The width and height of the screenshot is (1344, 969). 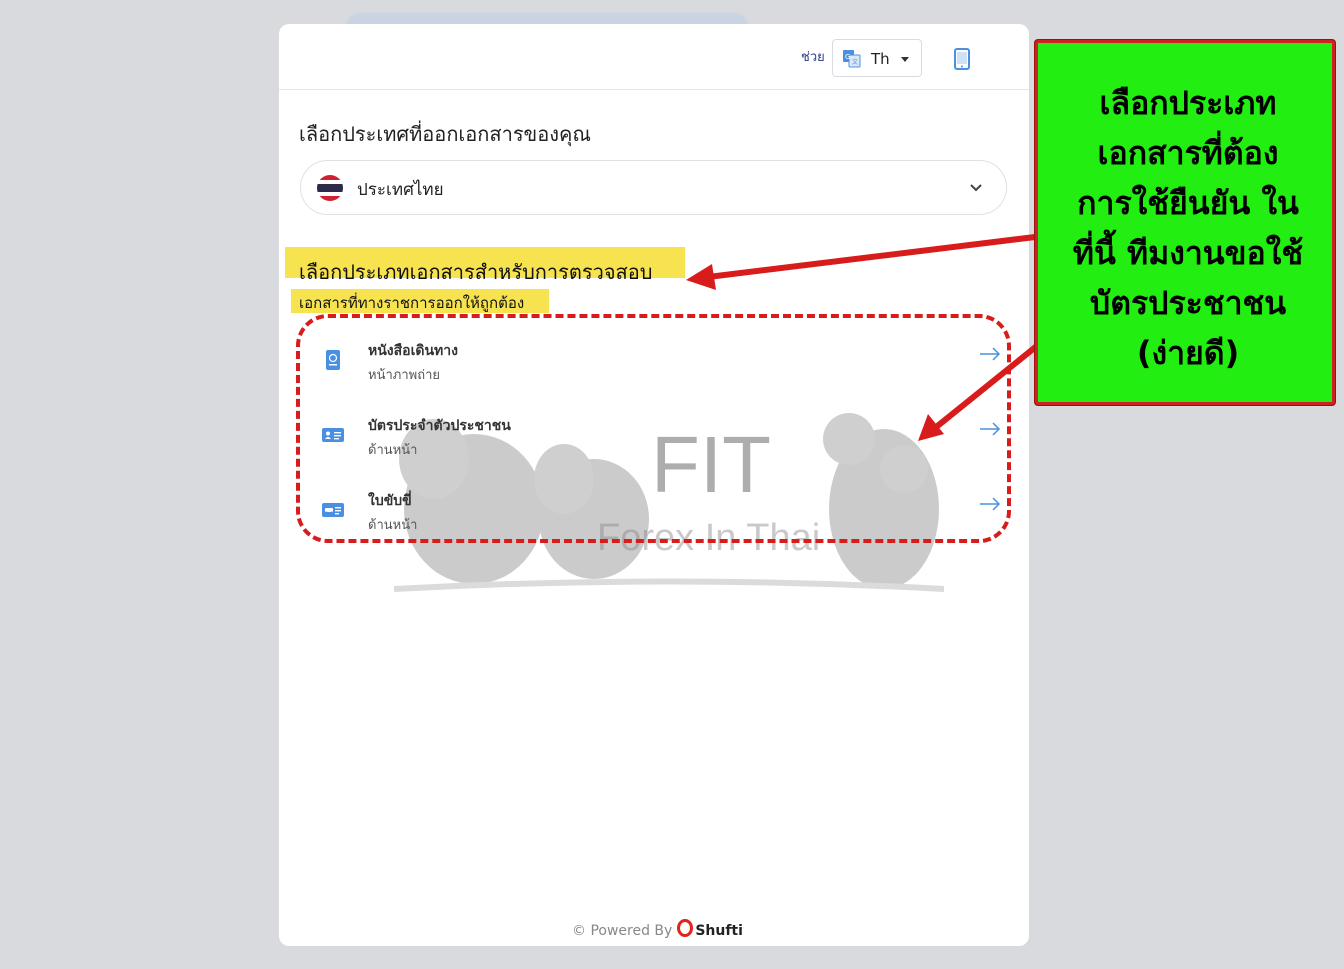 I want to click on top-bar: ช่วย G 文 Th, so click(x=654, y=57).